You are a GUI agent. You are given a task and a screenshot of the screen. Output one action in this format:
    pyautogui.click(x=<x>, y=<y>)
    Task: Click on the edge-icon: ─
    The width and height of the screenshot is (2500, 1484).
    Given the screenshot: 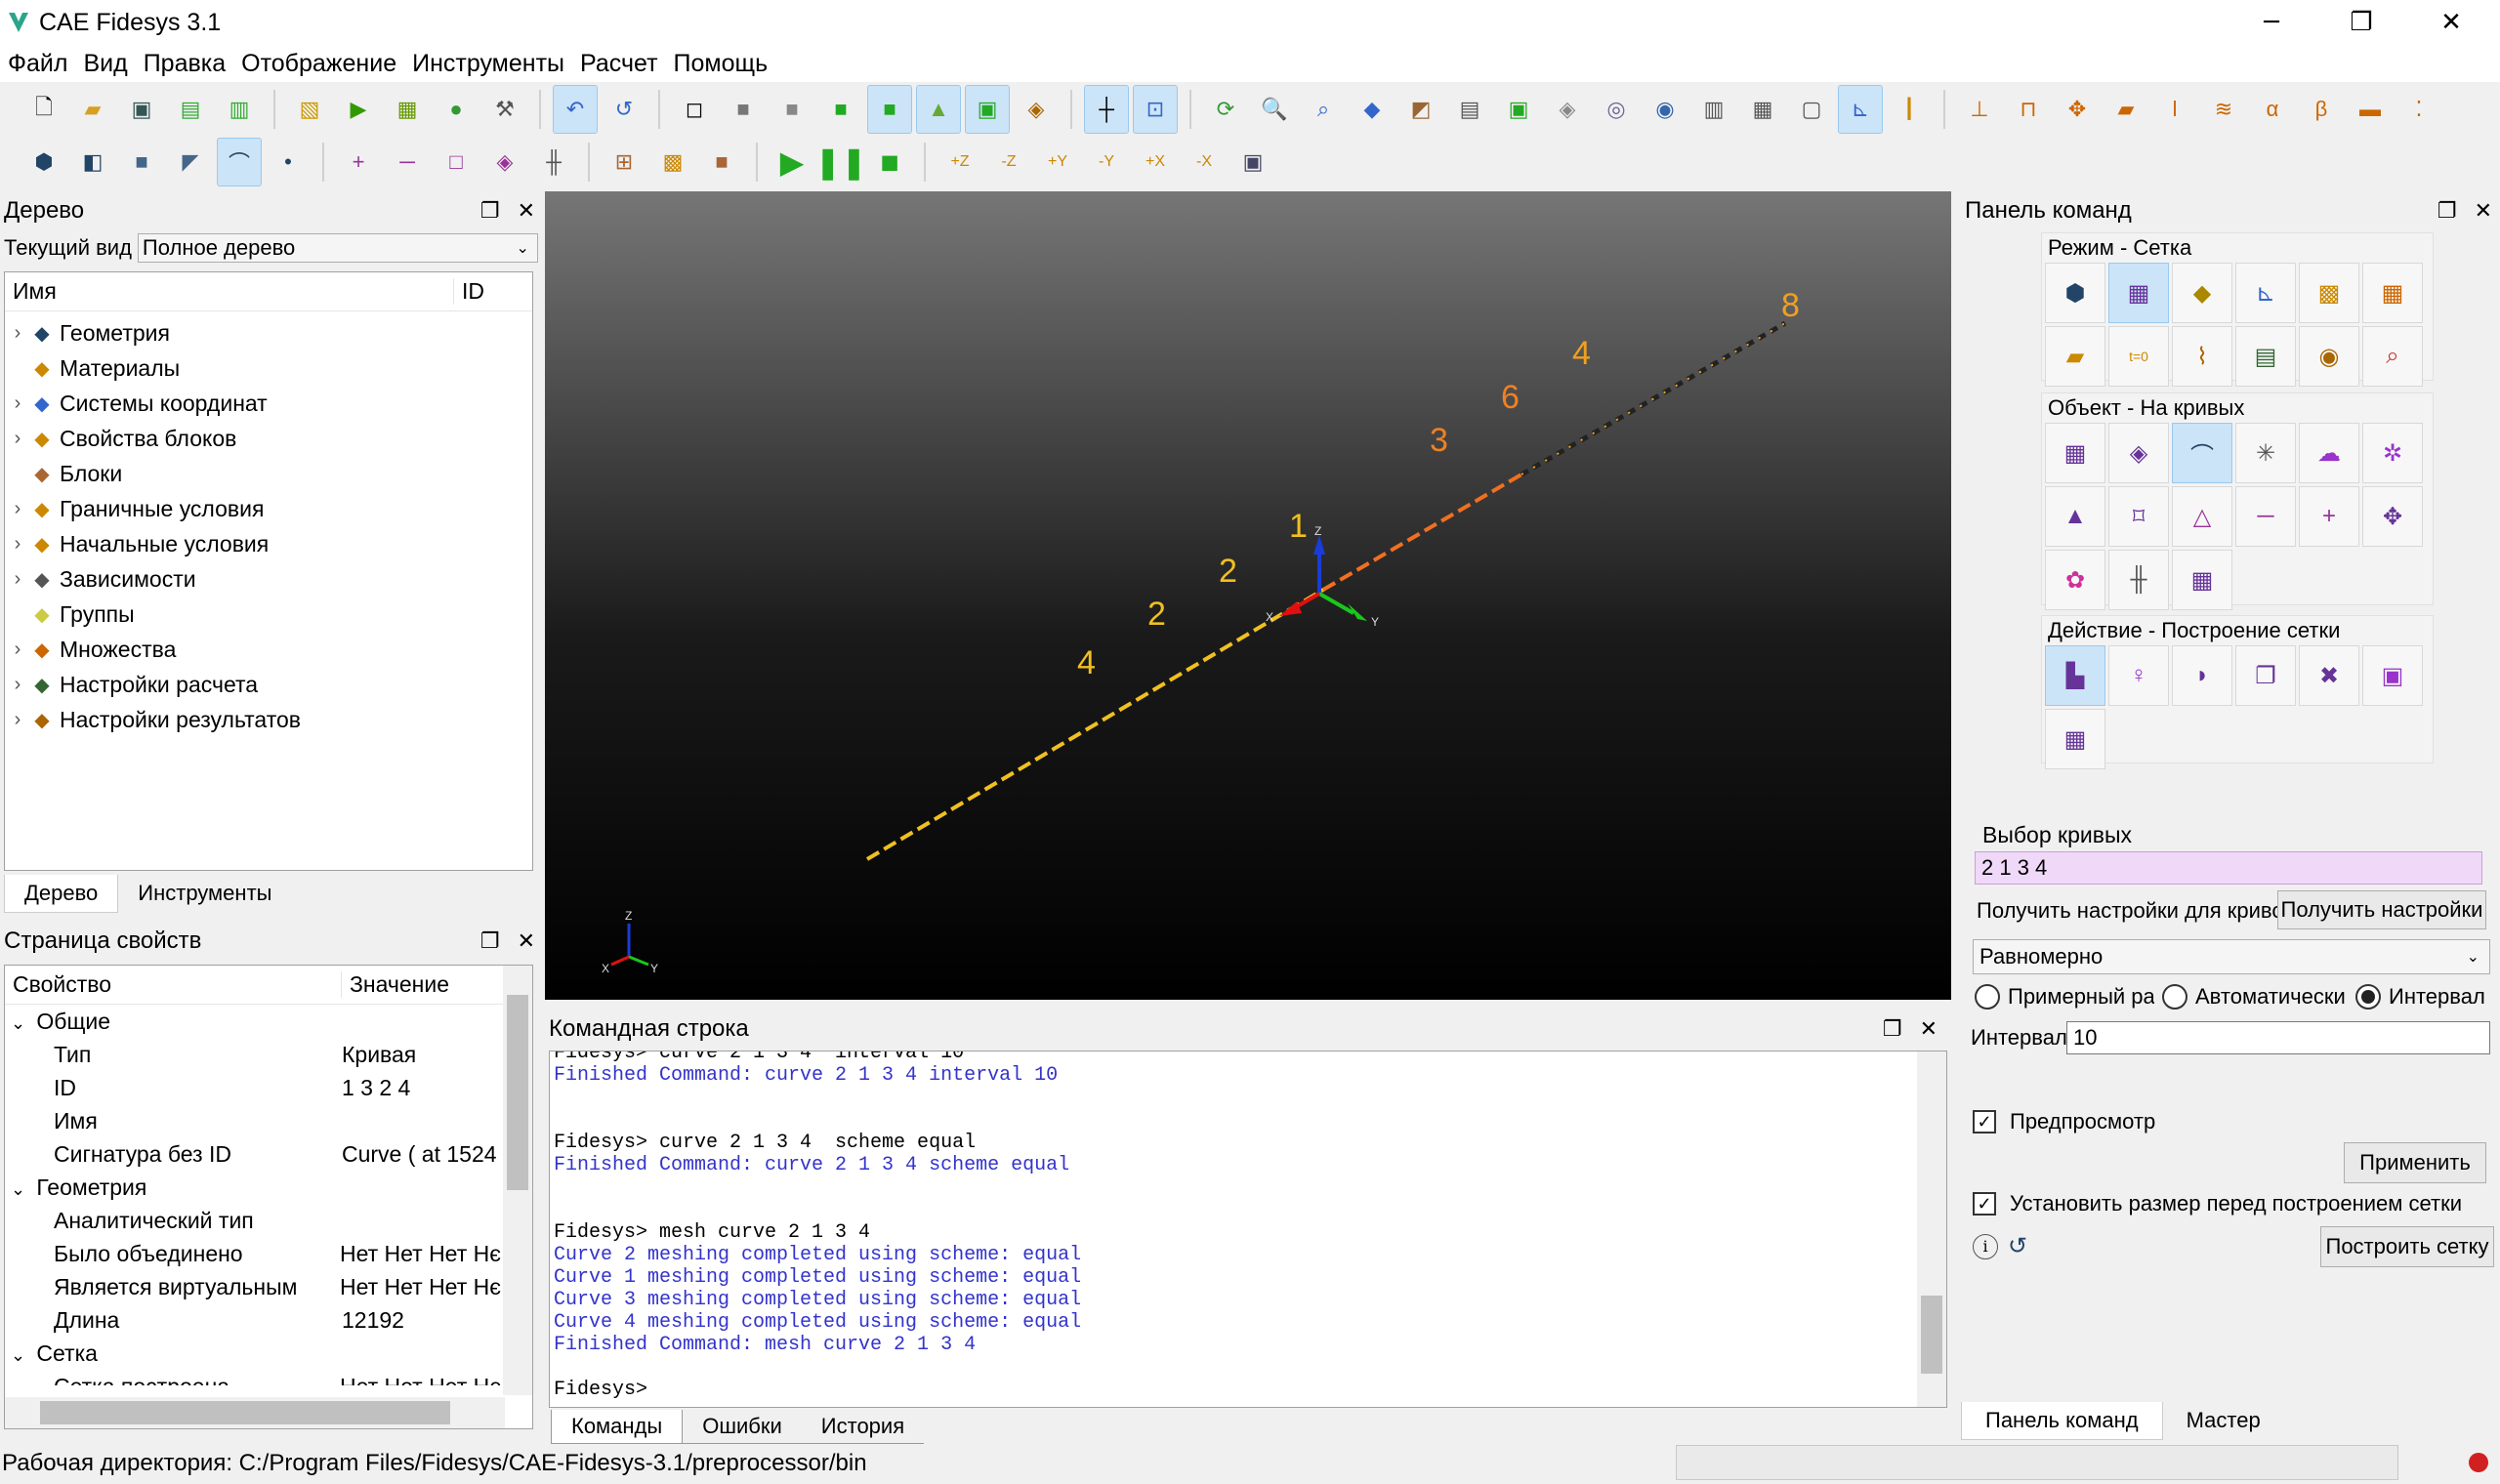 What is the action you would take?
    pyautogui.click(x=408, y=162)
    